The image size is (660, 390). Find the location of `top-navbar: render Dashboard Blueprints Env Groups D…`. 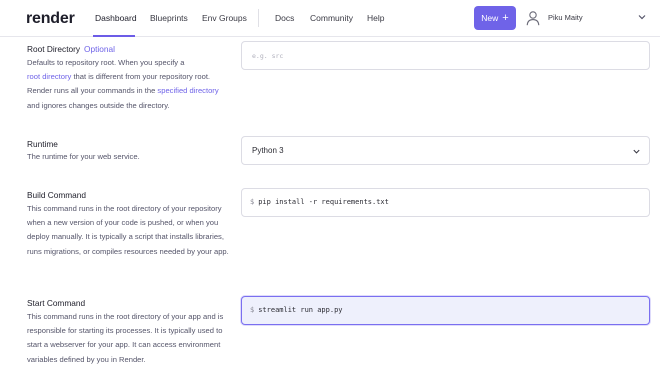

top-navbar: render Dashboard Blueprints Env Groups D… is located at coordinates (330, 18).